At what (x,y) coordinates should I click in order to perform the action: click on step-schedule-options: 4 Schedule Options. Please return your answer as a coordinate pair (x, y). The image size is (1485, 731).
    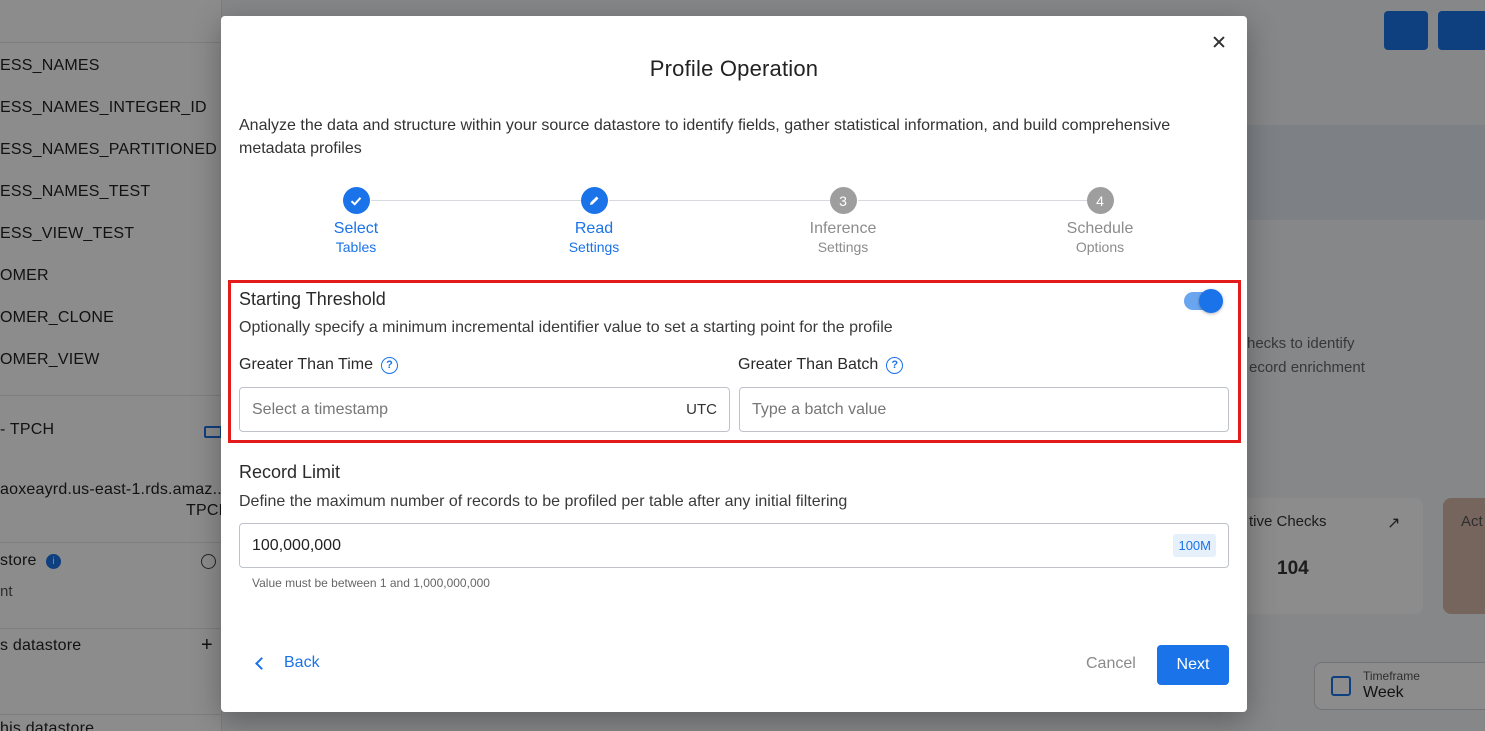
    Looking at the image, I should click on (1100, 221).